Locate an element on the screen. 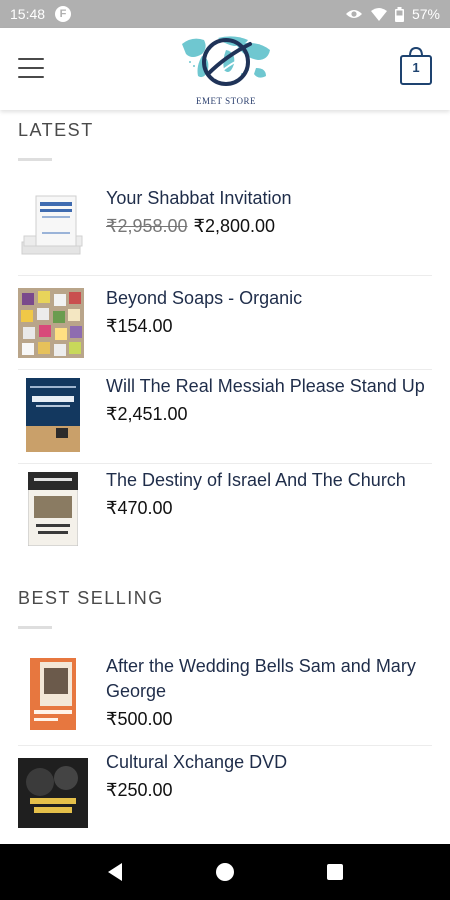  battery-level: 57% is located at coordinates (425, 14).